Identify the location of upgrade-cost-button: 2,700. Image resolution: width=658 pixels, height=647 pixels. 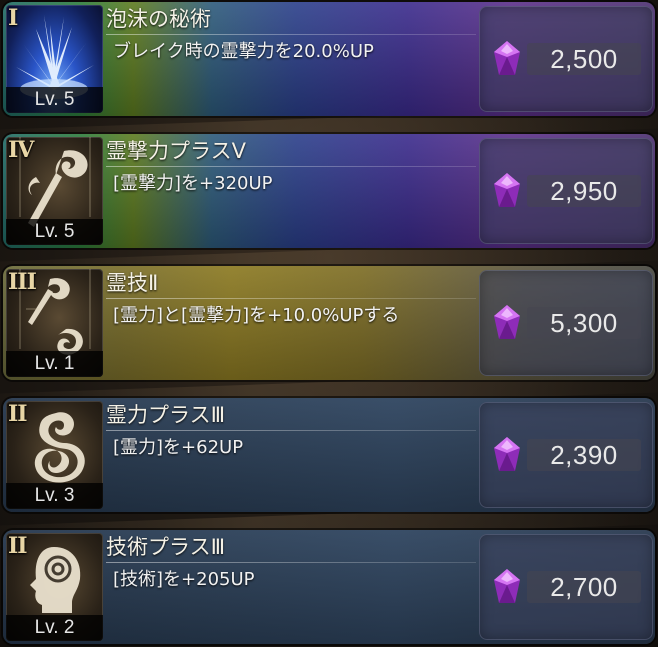
(566, 587).